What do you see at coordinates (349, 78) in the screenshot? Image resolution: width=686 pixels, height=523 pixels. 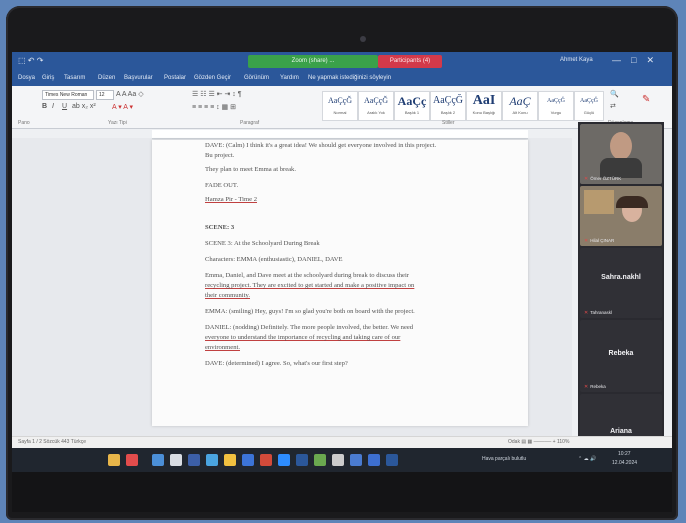 I see `tell-me-search: Ne yapmak istediğinizi söyleyin` at bounding box center [349, 78].